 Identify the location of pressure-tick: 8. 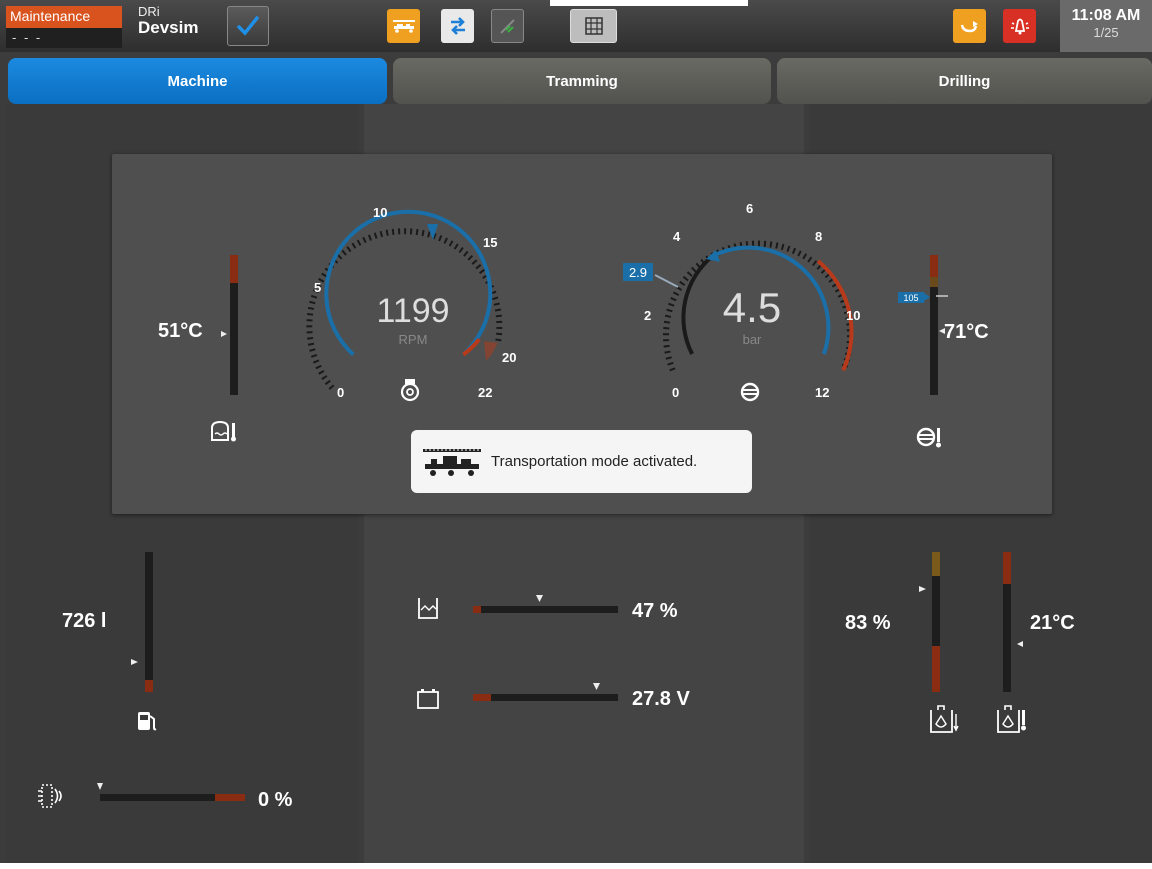
(818, 236).